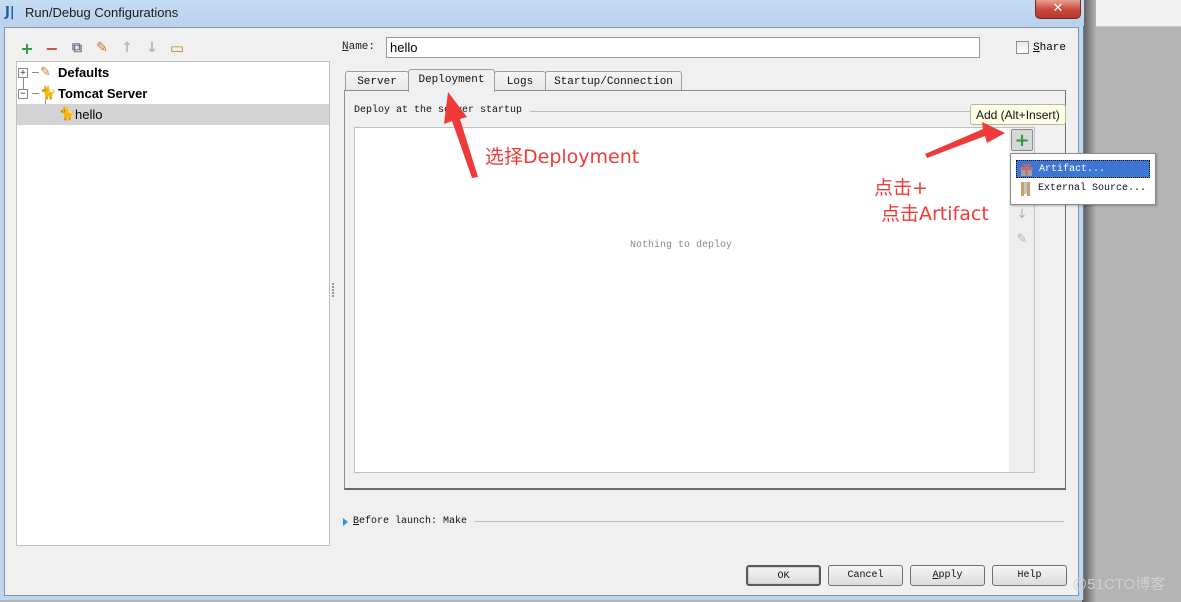  I want to click on background-window-strip, so click(1133, 13).